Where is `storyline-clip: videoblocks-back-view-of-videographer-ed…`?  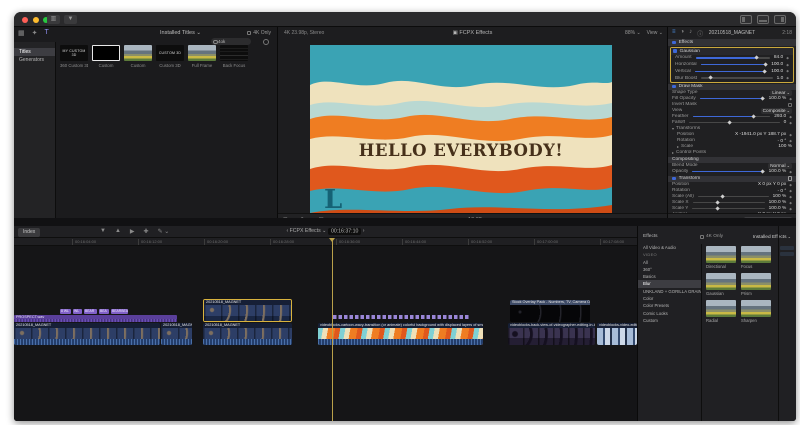
storyline-clip: videoblocks-back-view-of-videographer-ed… is located at coordinates (551, 334).